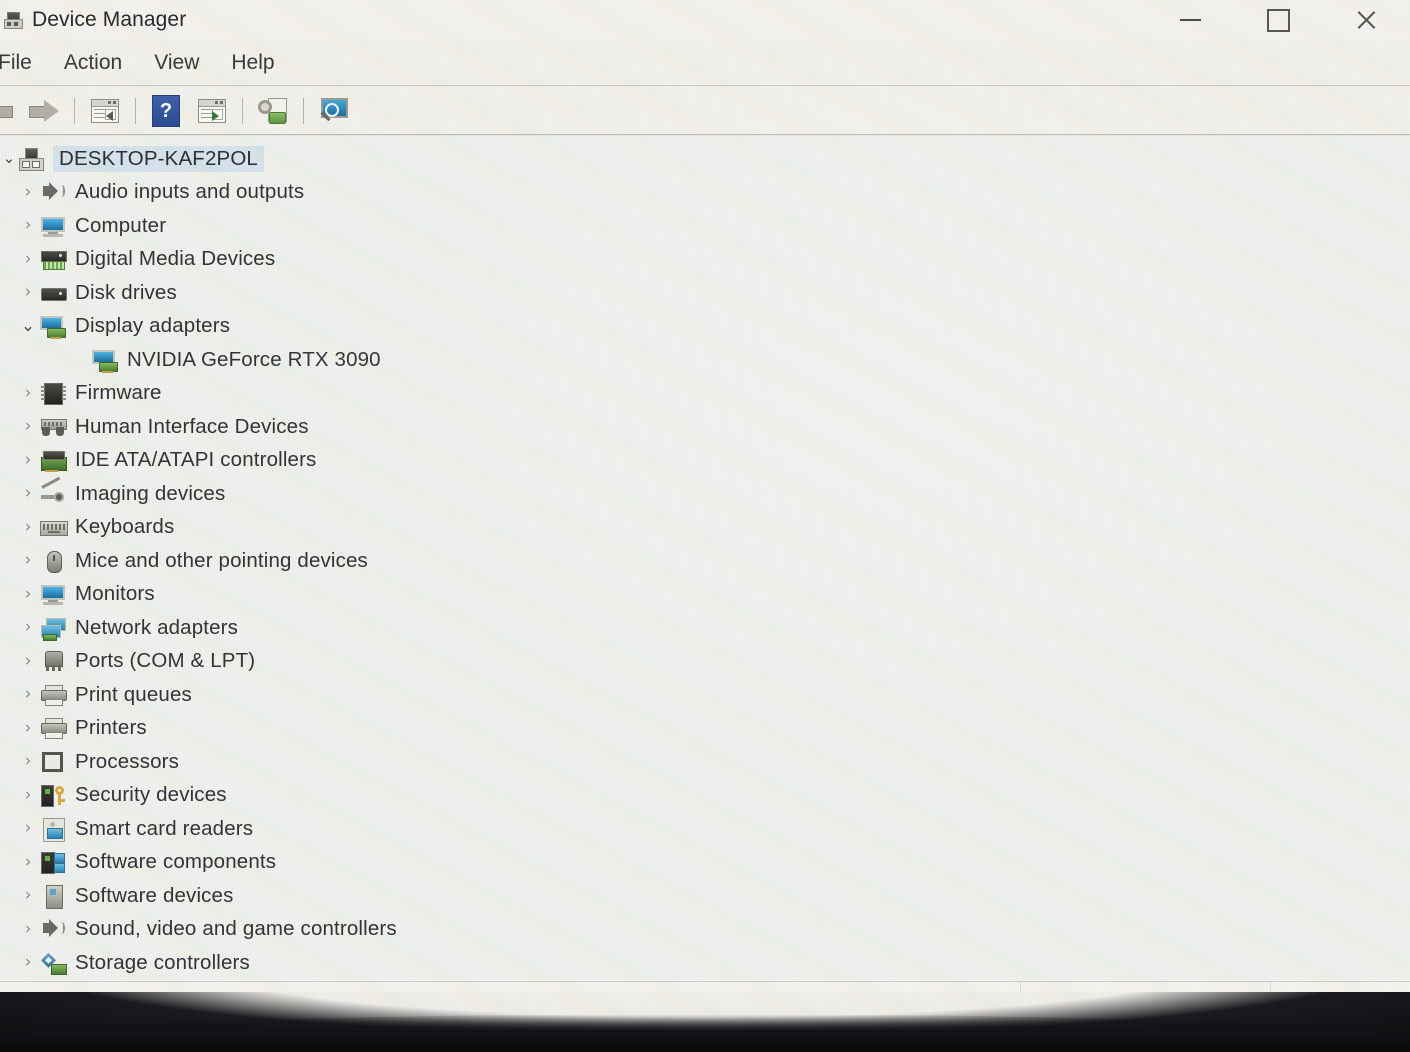 The width and height of the screenshot is (1410, 1052). I want to click on back-button, so click(9, 111).